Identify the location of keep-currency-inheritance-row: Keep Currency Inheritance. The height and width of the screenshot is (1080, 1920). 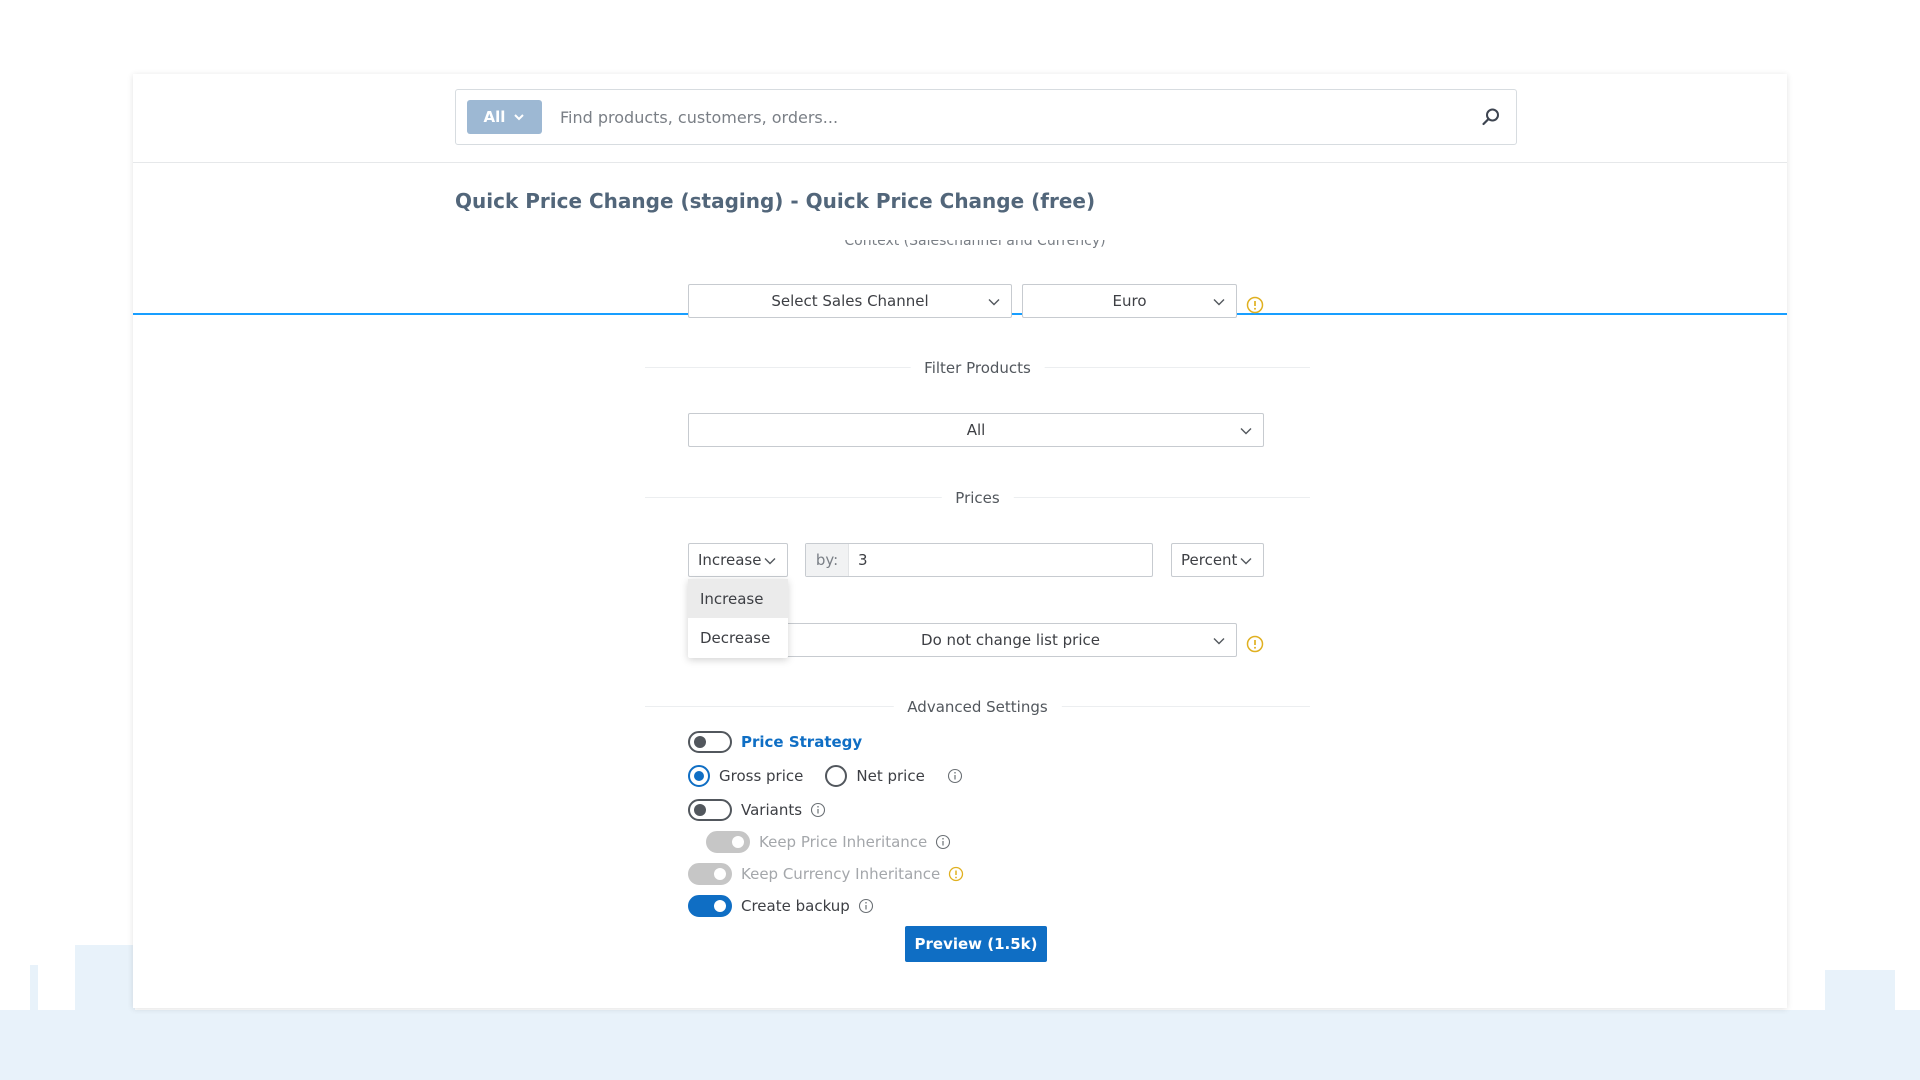
(826, 874).